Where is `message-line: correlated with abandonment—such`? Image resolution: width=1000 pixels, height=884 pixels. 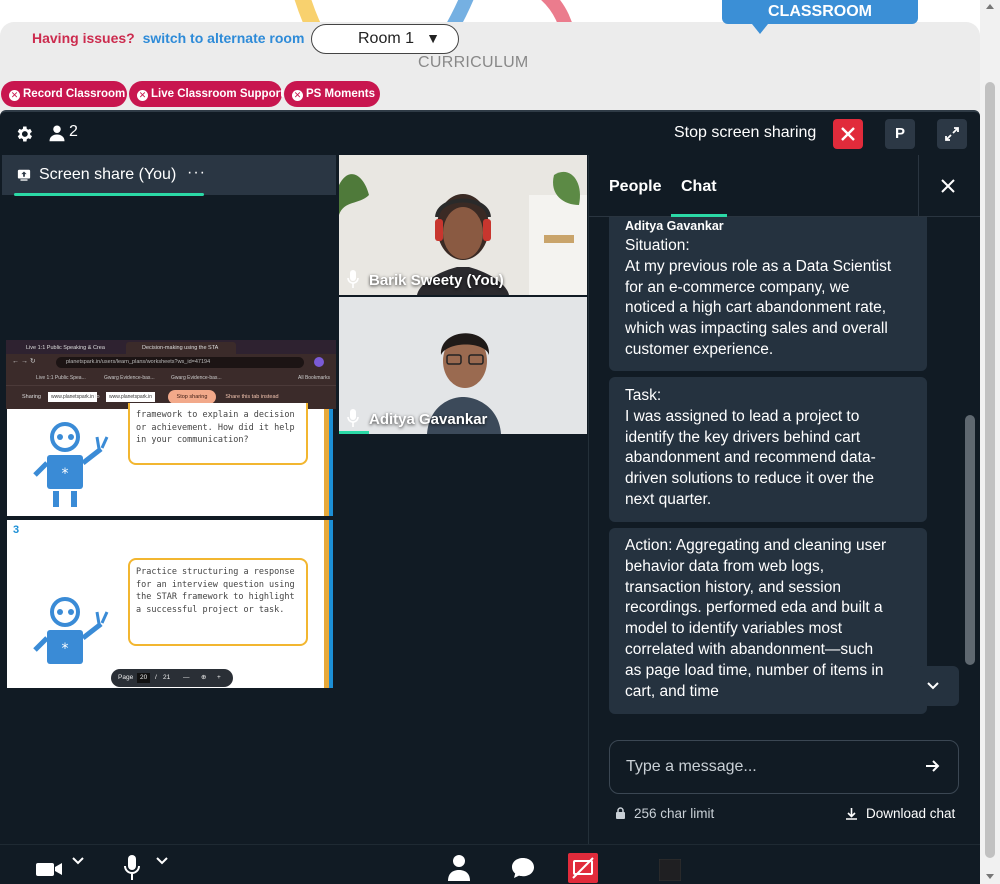 message-line: correlated with abandonment—such is located at coordinates (749, 649).